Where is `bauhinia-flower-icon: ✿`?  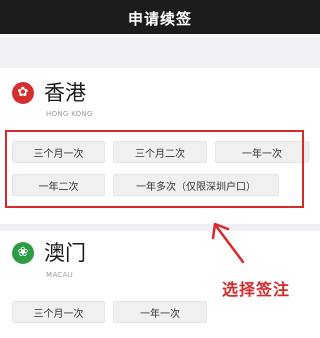
bauhinia-flower-icon: ✿ is located at coordinates (23, 93).